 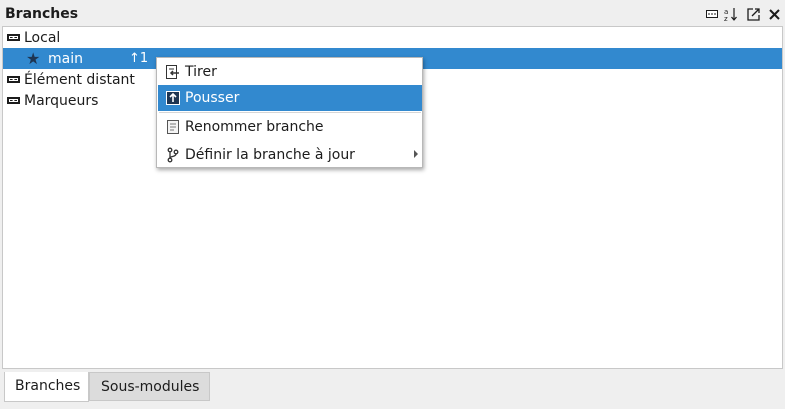 What do you see at coordinates (753, 14) in the screenshot?
I see `popout-icon` at bounding box center [753, 14].